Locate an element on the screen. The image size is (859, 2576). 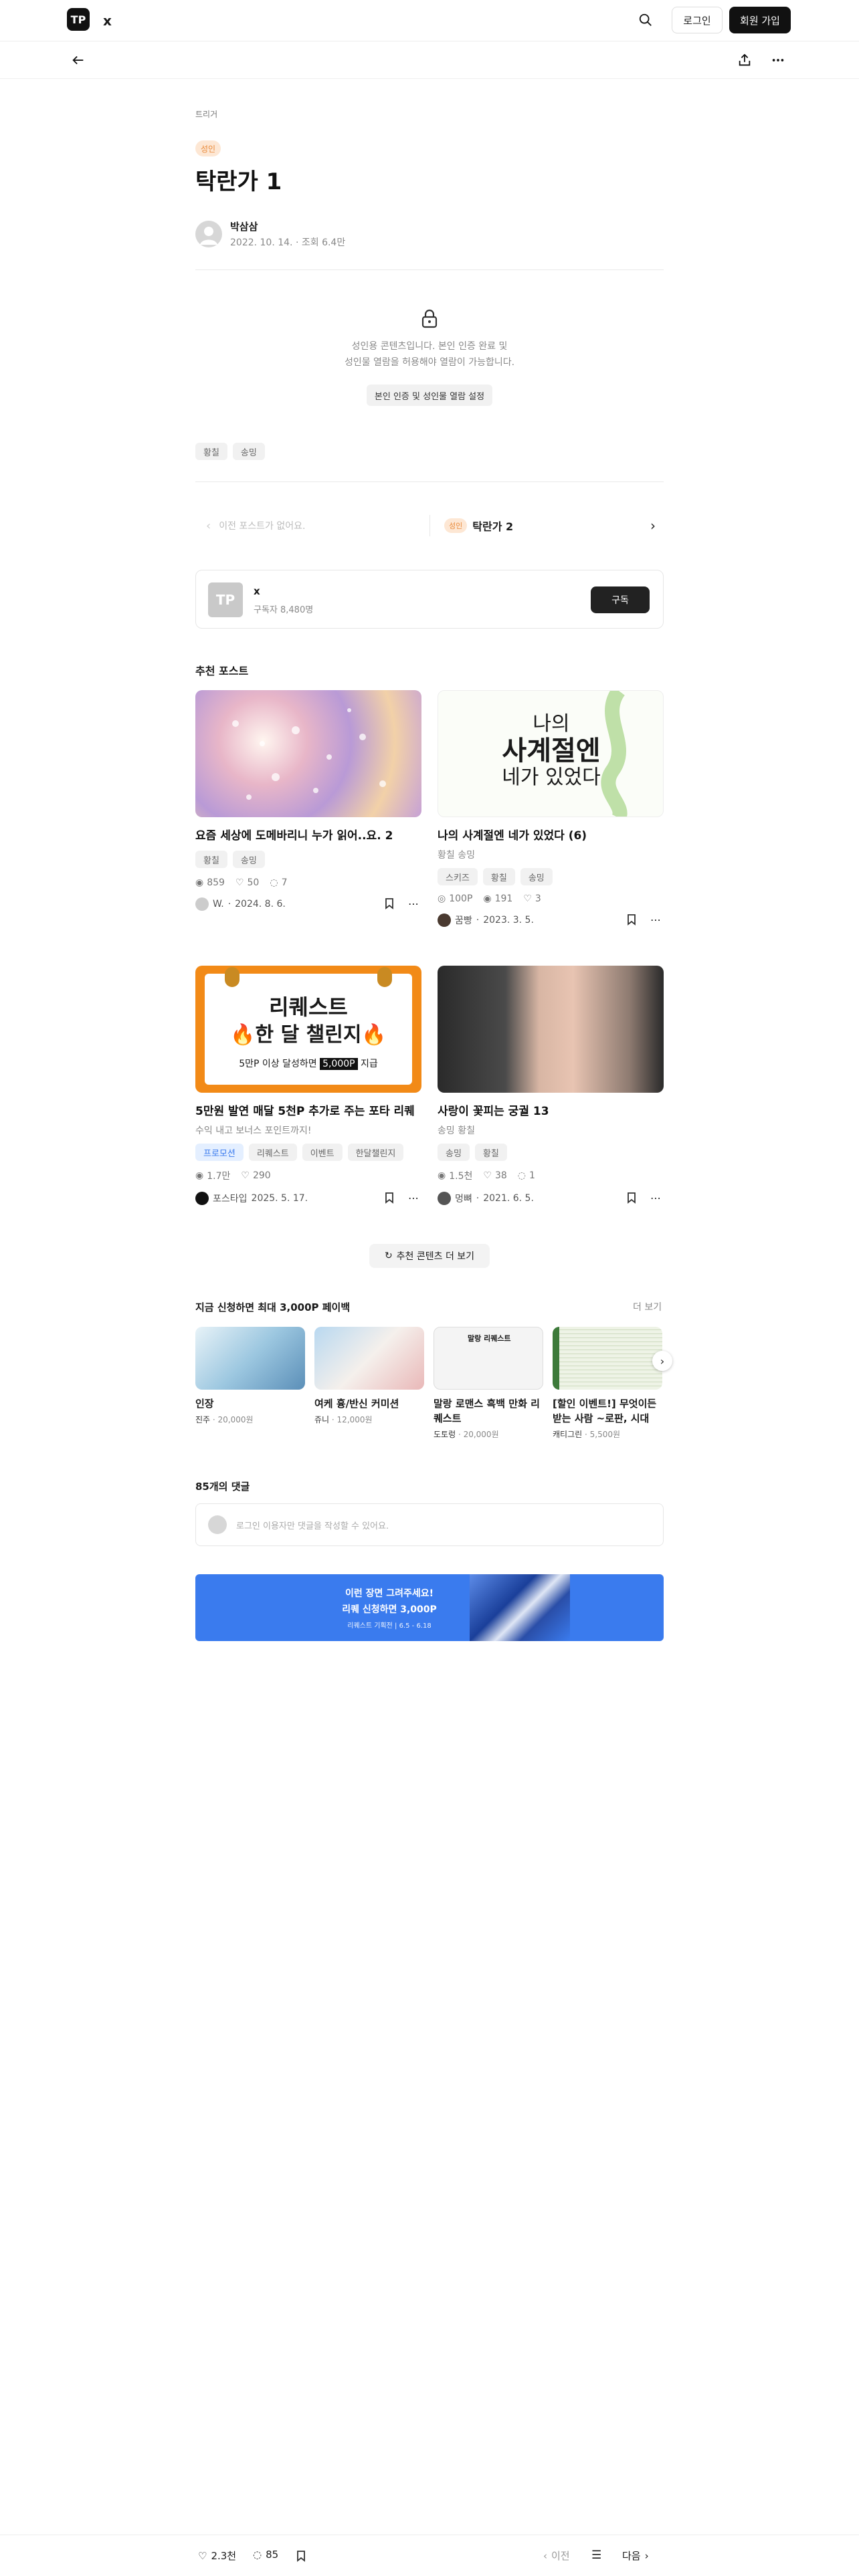
tag-chip: 스키즈 is located at coordinates (458, 877).